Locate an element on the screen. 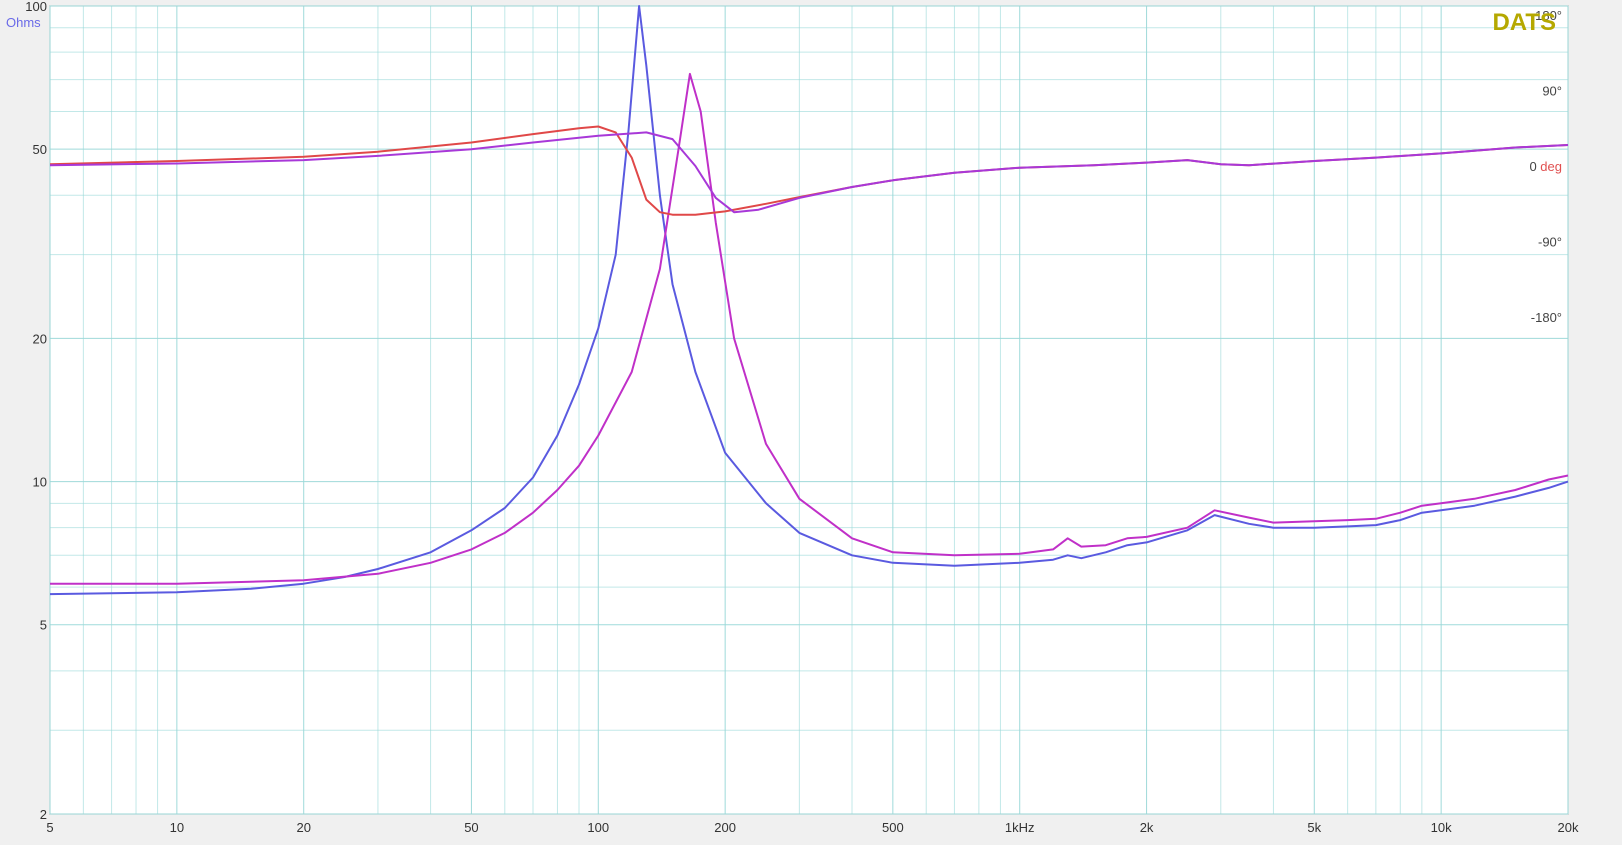  y-tick-label: 10 is located at coordinates (40, 482).